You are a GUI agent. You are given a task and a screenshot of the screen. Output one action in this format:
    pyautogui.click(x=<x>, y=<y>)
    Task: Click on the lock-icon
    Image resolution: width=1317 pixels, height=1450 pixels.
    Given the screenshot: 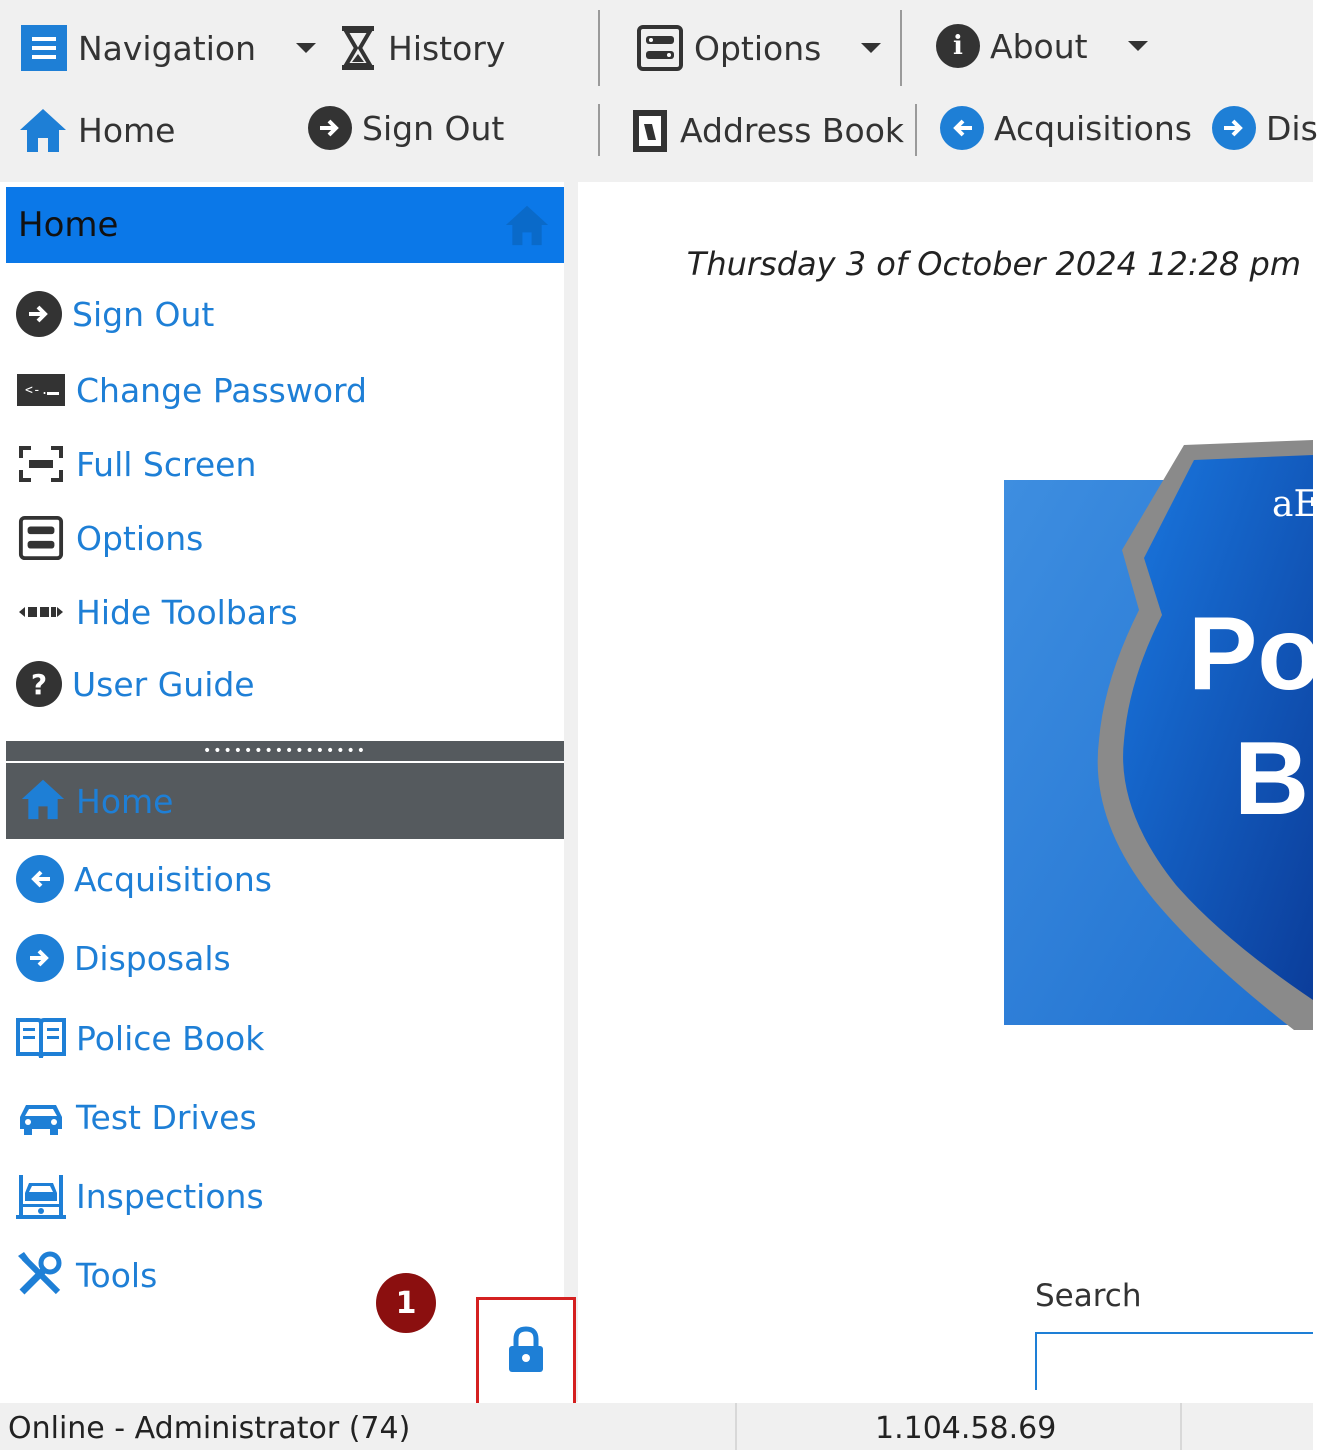 What is the action you would take?
    pyautogui.click(x=526, y=1352)
    